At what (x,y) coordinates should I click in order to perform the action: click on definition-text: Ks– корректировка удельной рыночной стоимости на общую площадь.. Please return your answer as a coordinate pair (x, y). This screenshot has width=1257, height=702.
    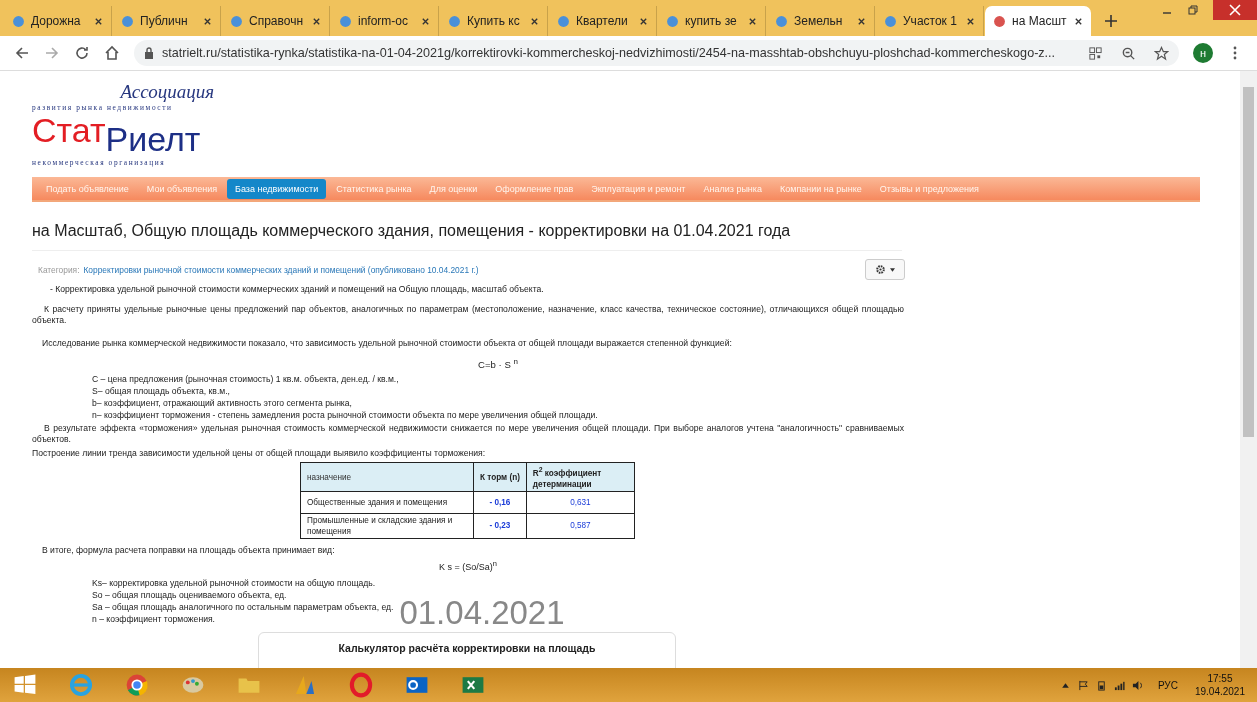
    Looking at the image, I should click on (234, 583).